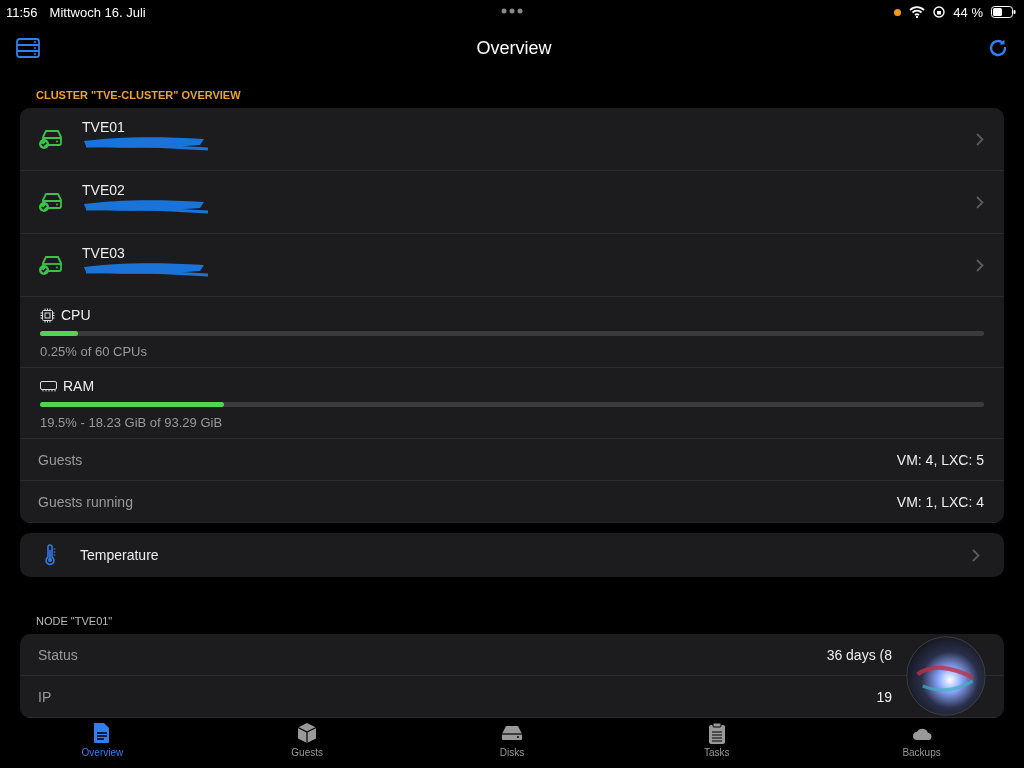  What do you see at coordinates (120, 555) in the screenshot?
I see `temperature-label: Temperature` at bounding box center [120, 555].